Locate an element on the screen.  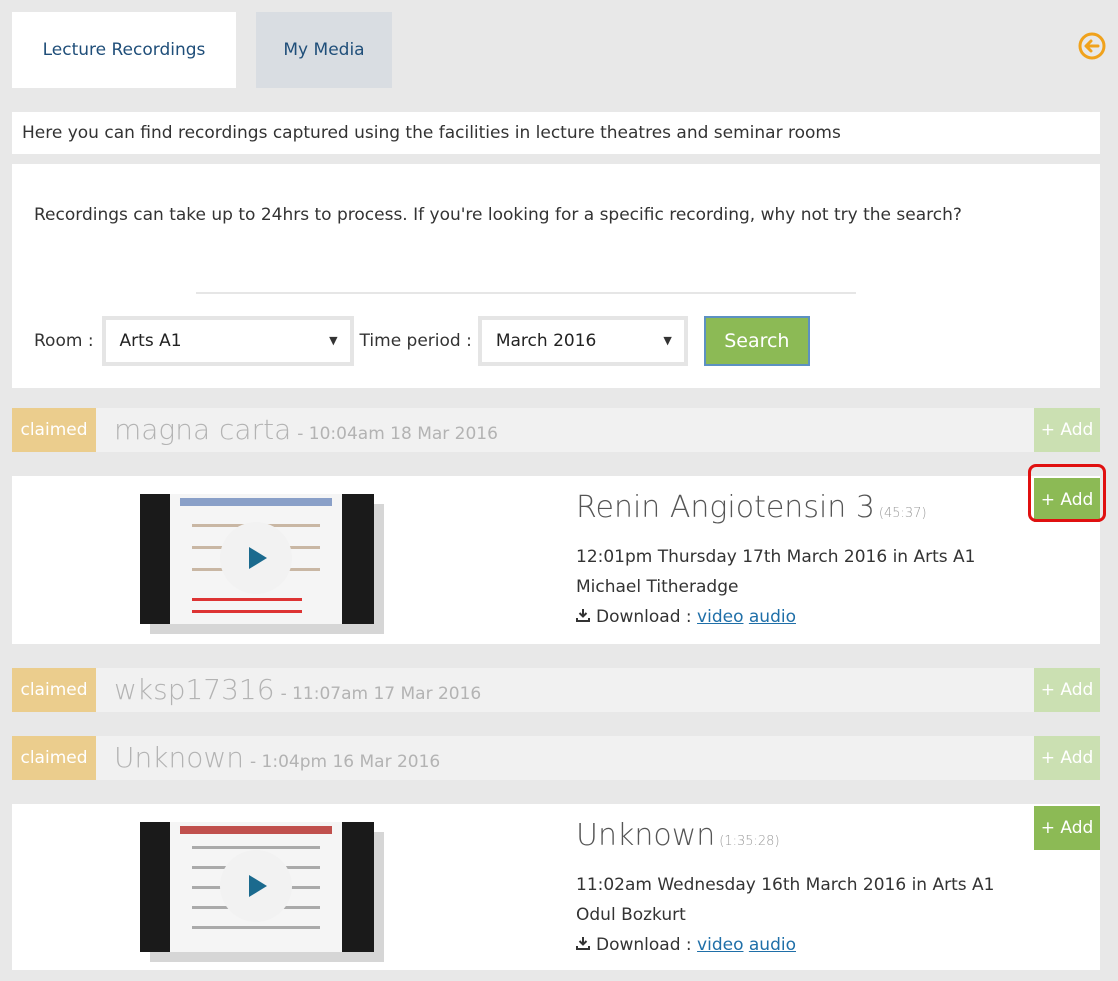
card-title: Unknown (1:35:28) is located at coordinates (678, 835).